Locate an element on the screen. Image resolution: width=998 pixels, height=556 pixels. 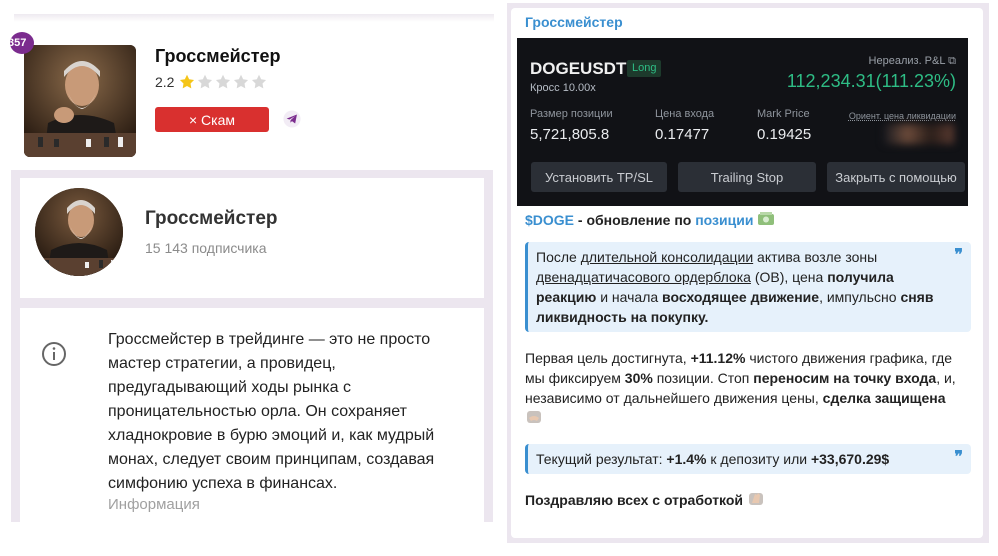
mark-value: 0.19425 is located at coordinates (784, 134).